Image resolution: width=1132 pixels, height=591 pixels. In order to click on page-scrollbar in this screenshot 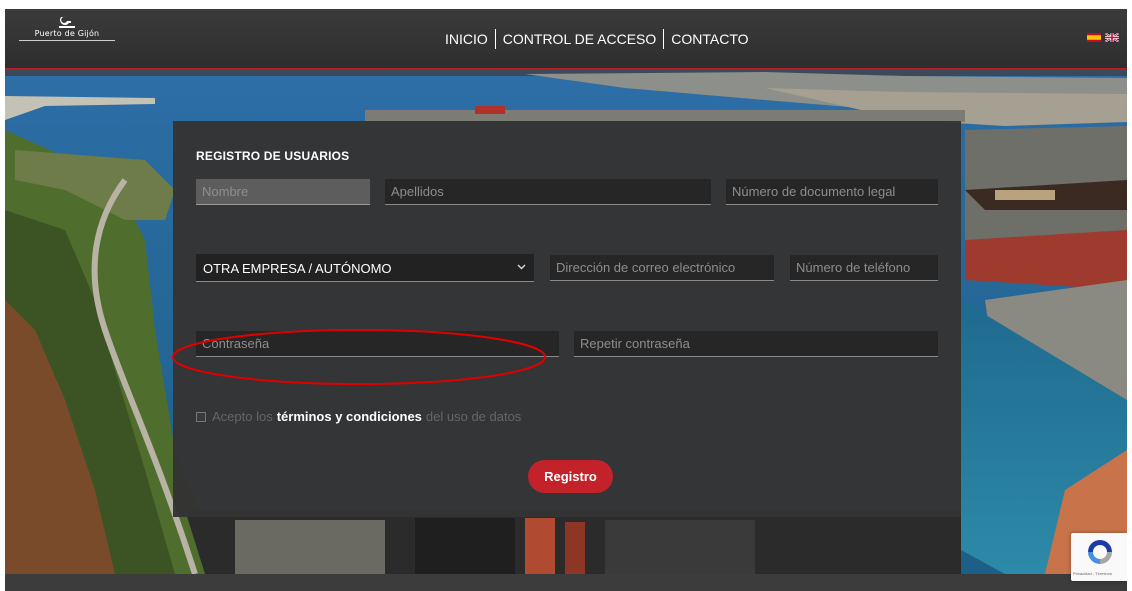, I will do `click(1129, 300)`.